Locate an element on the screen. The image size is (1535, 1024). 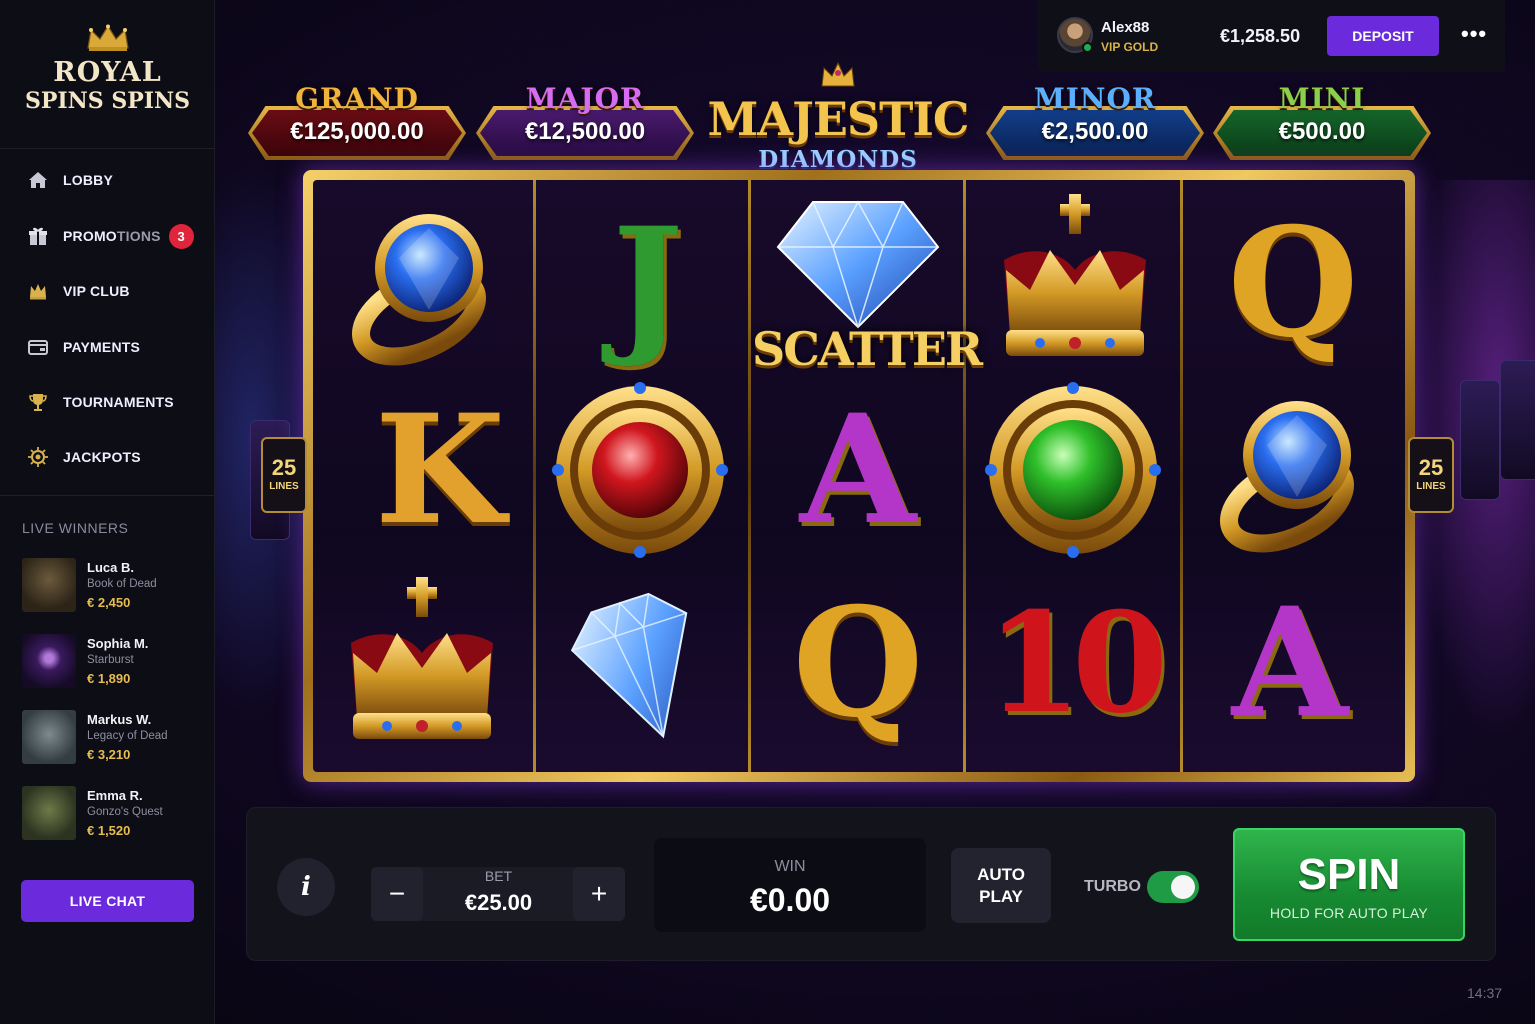
reel-symbol-emerald-amulet is located at coordinates (1073, 470).